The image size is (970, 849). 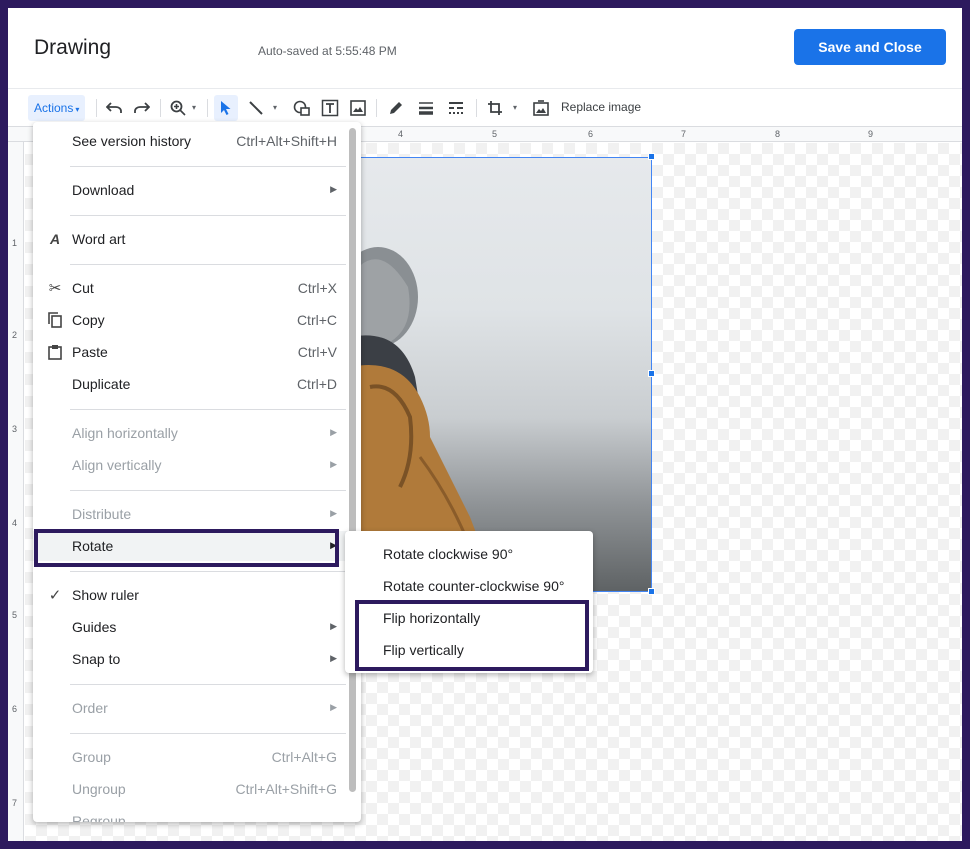 What do you see at coordinates (304, 757) in the screenshot?
I see `menu-item-shortcut: Ctrl+Alt+G` at bounding box center [304, 757].